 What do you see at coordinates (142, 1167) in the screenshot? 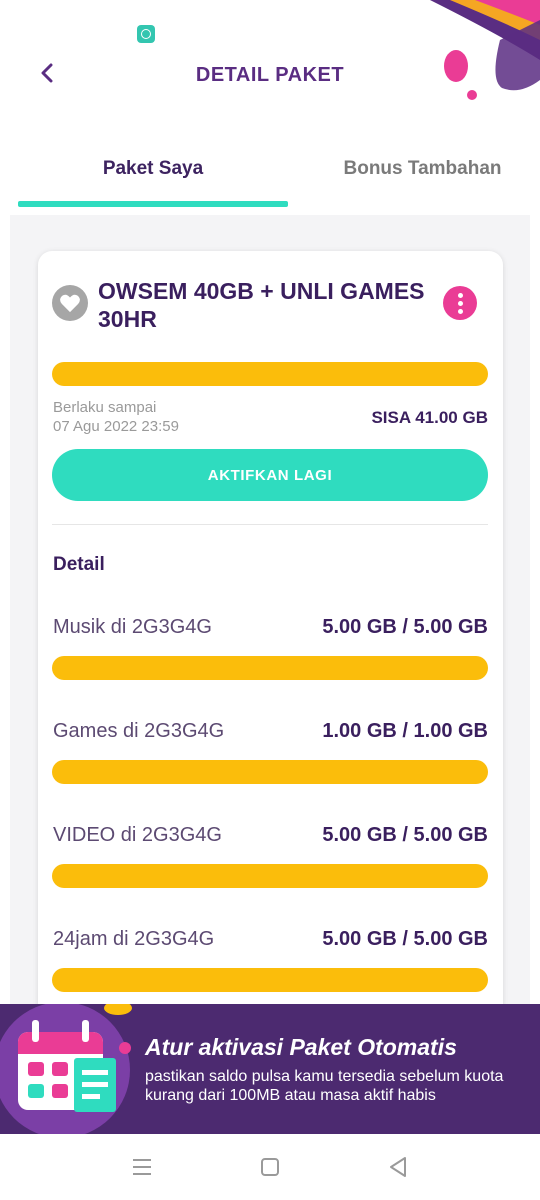
I see `menu-icon` at bounding box center [142, 1167].